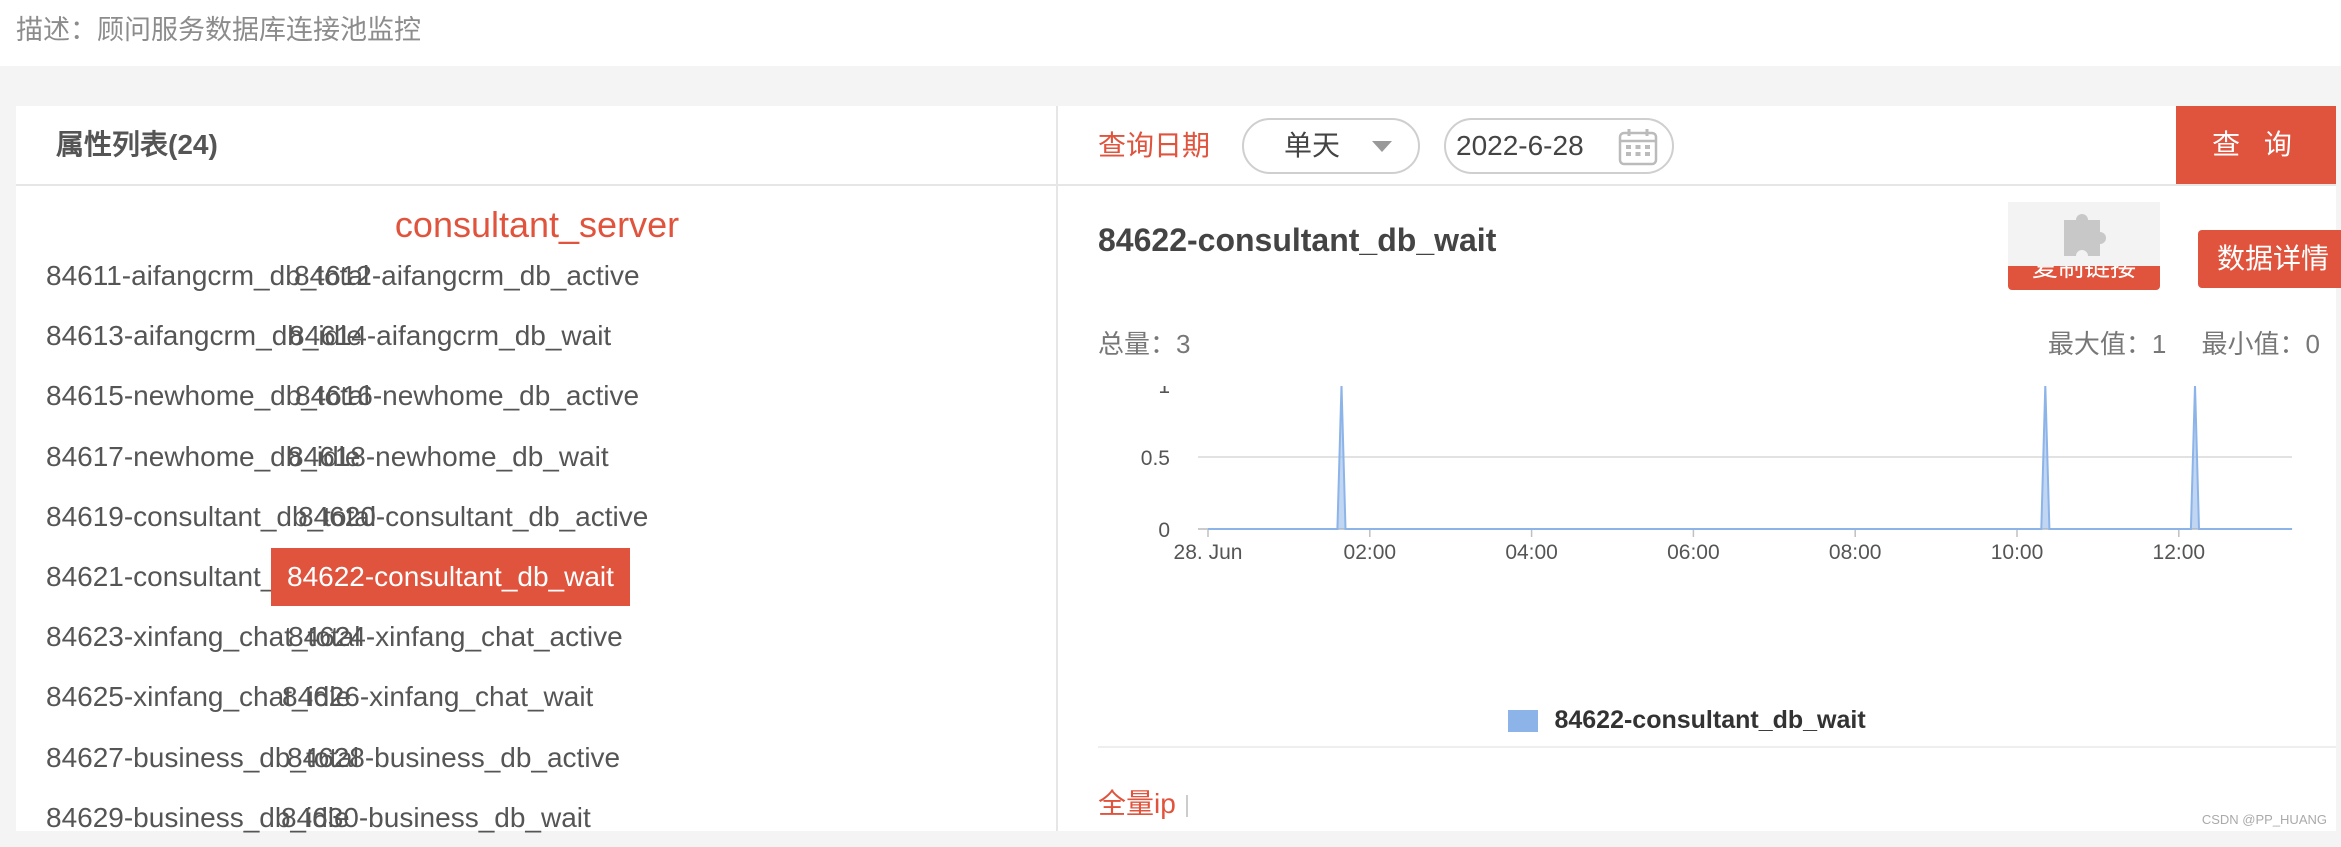 Image resolution: width=2341 pixels, height=847 pixels. What do you see at coordinates (1170, 33) in the screenshot?
I see `page-description: 描述：顾问服务数据库连接池监控` at bounding box center [1170, 33].